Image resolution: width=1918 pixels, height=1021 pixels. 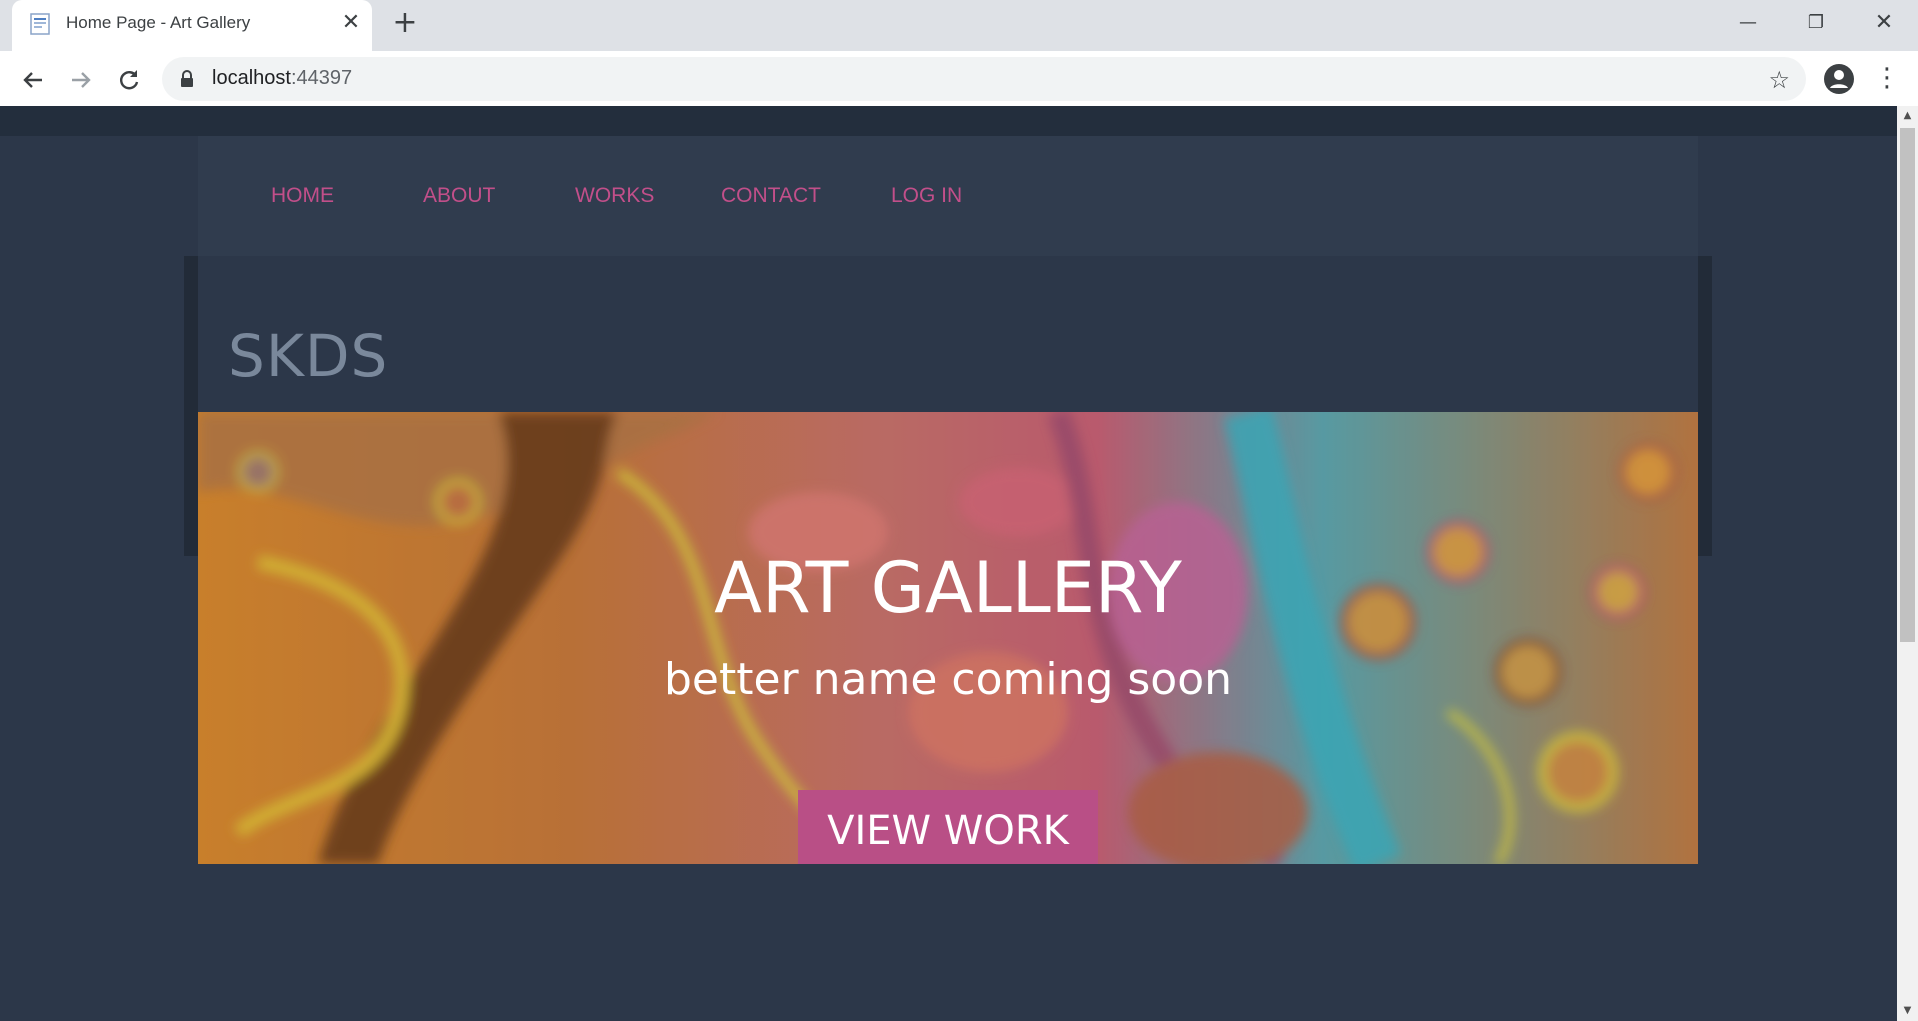 What do you see at coordinates (984, 79) in the screenshot?
I see `address-bar: localhost:44397 ☆` at bounding box center [984, 79].